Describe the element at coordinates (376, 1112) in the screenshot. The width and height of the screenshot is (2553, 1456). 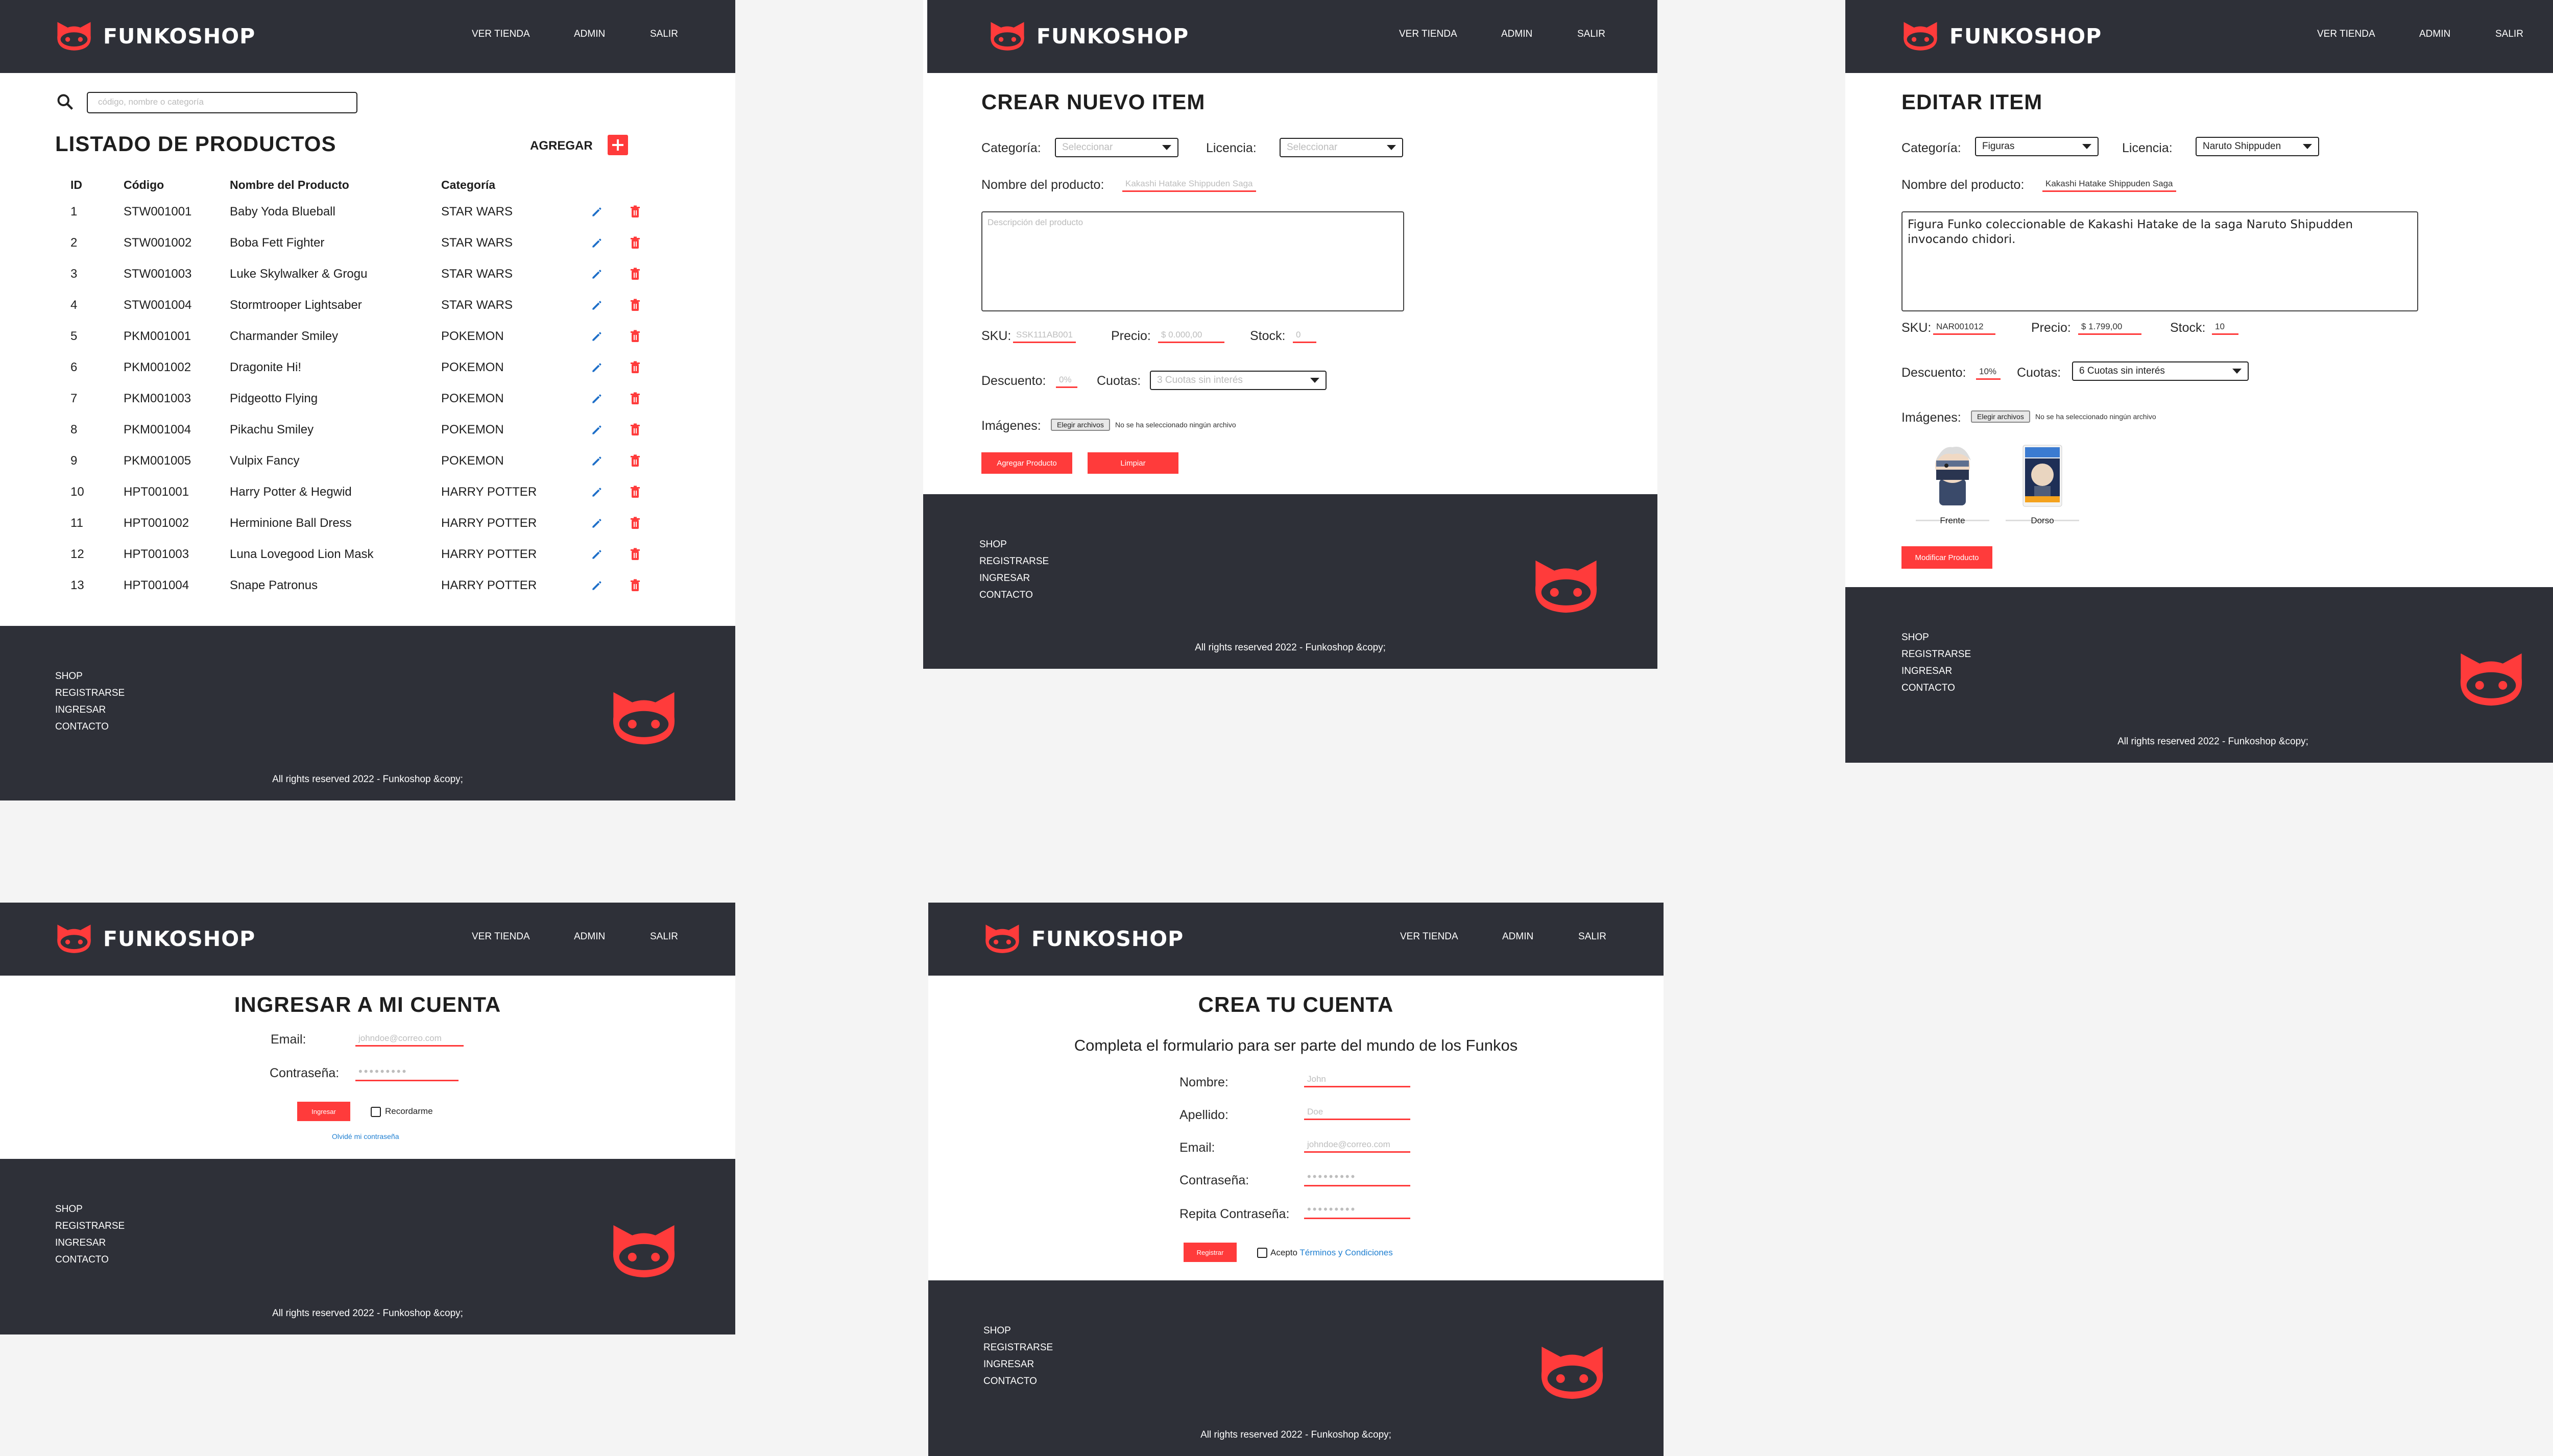
I see `remember-checkbox` at that location.